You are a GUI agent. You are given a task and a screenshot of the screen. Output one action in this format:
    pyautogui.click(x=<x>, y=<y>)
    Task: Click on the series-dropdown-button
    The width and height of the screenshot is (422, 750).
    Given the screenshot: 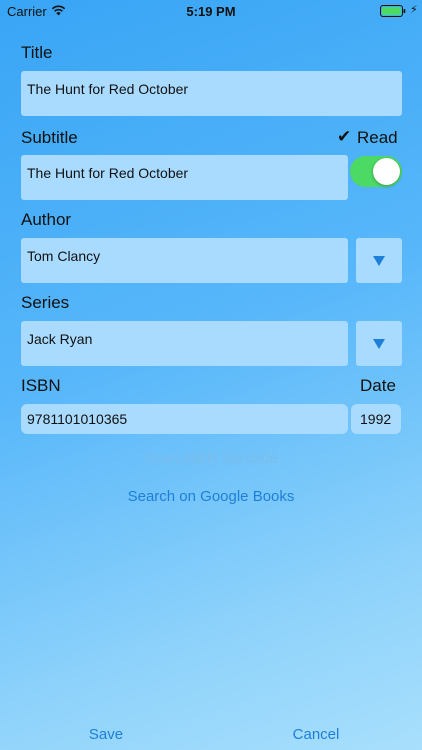 What is the action you would take?
    pyautogui.click(x=379, y=343)
    